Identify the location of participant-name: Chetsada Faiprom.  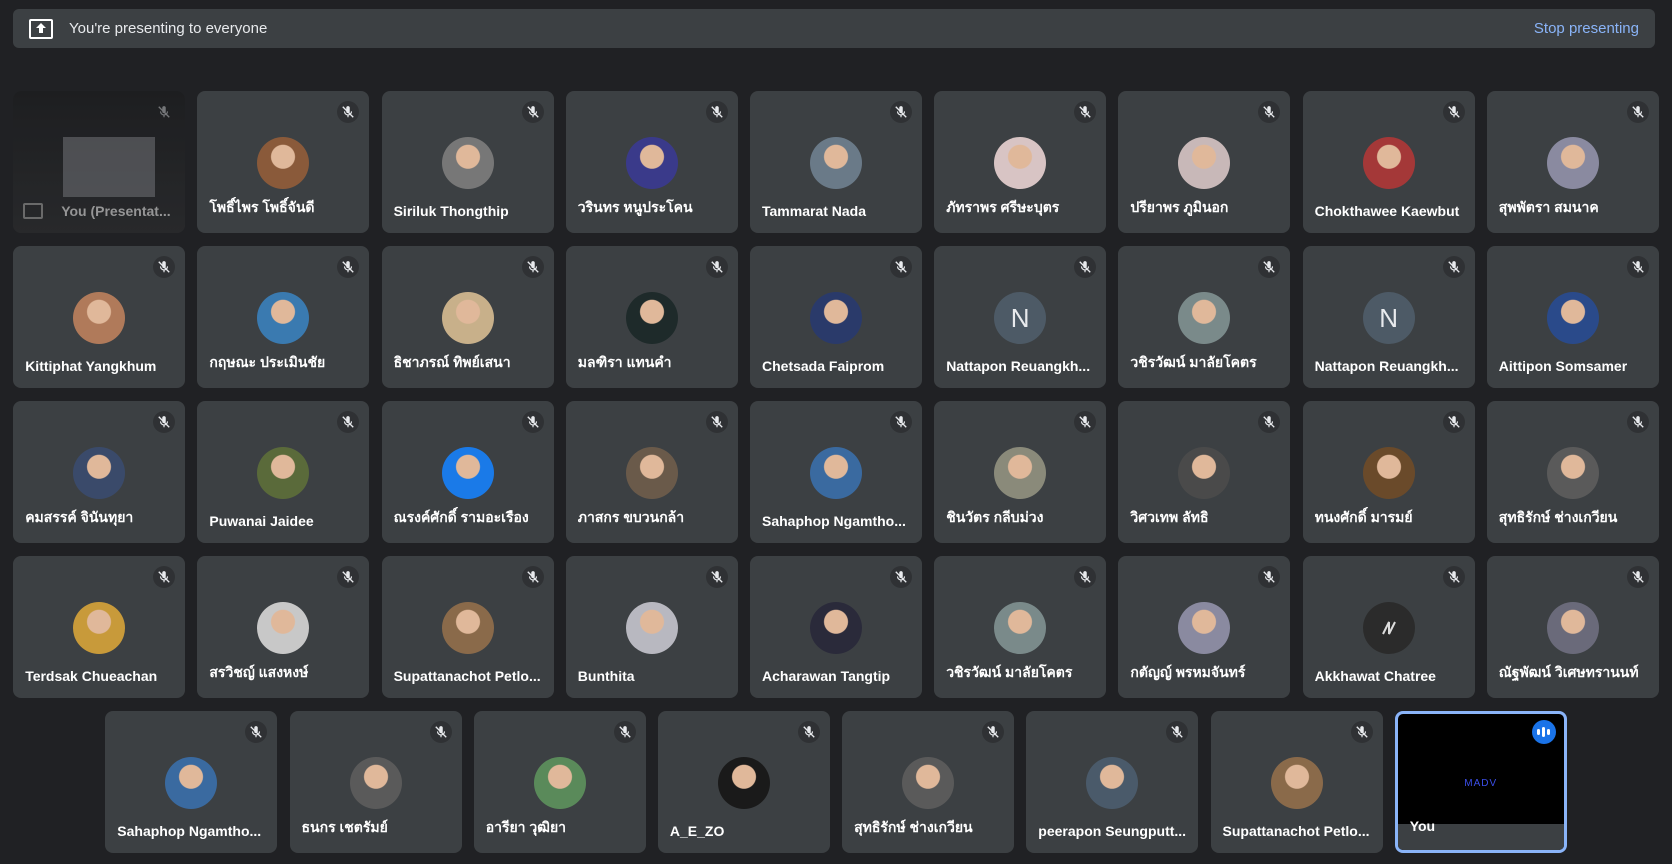
(823, 366).